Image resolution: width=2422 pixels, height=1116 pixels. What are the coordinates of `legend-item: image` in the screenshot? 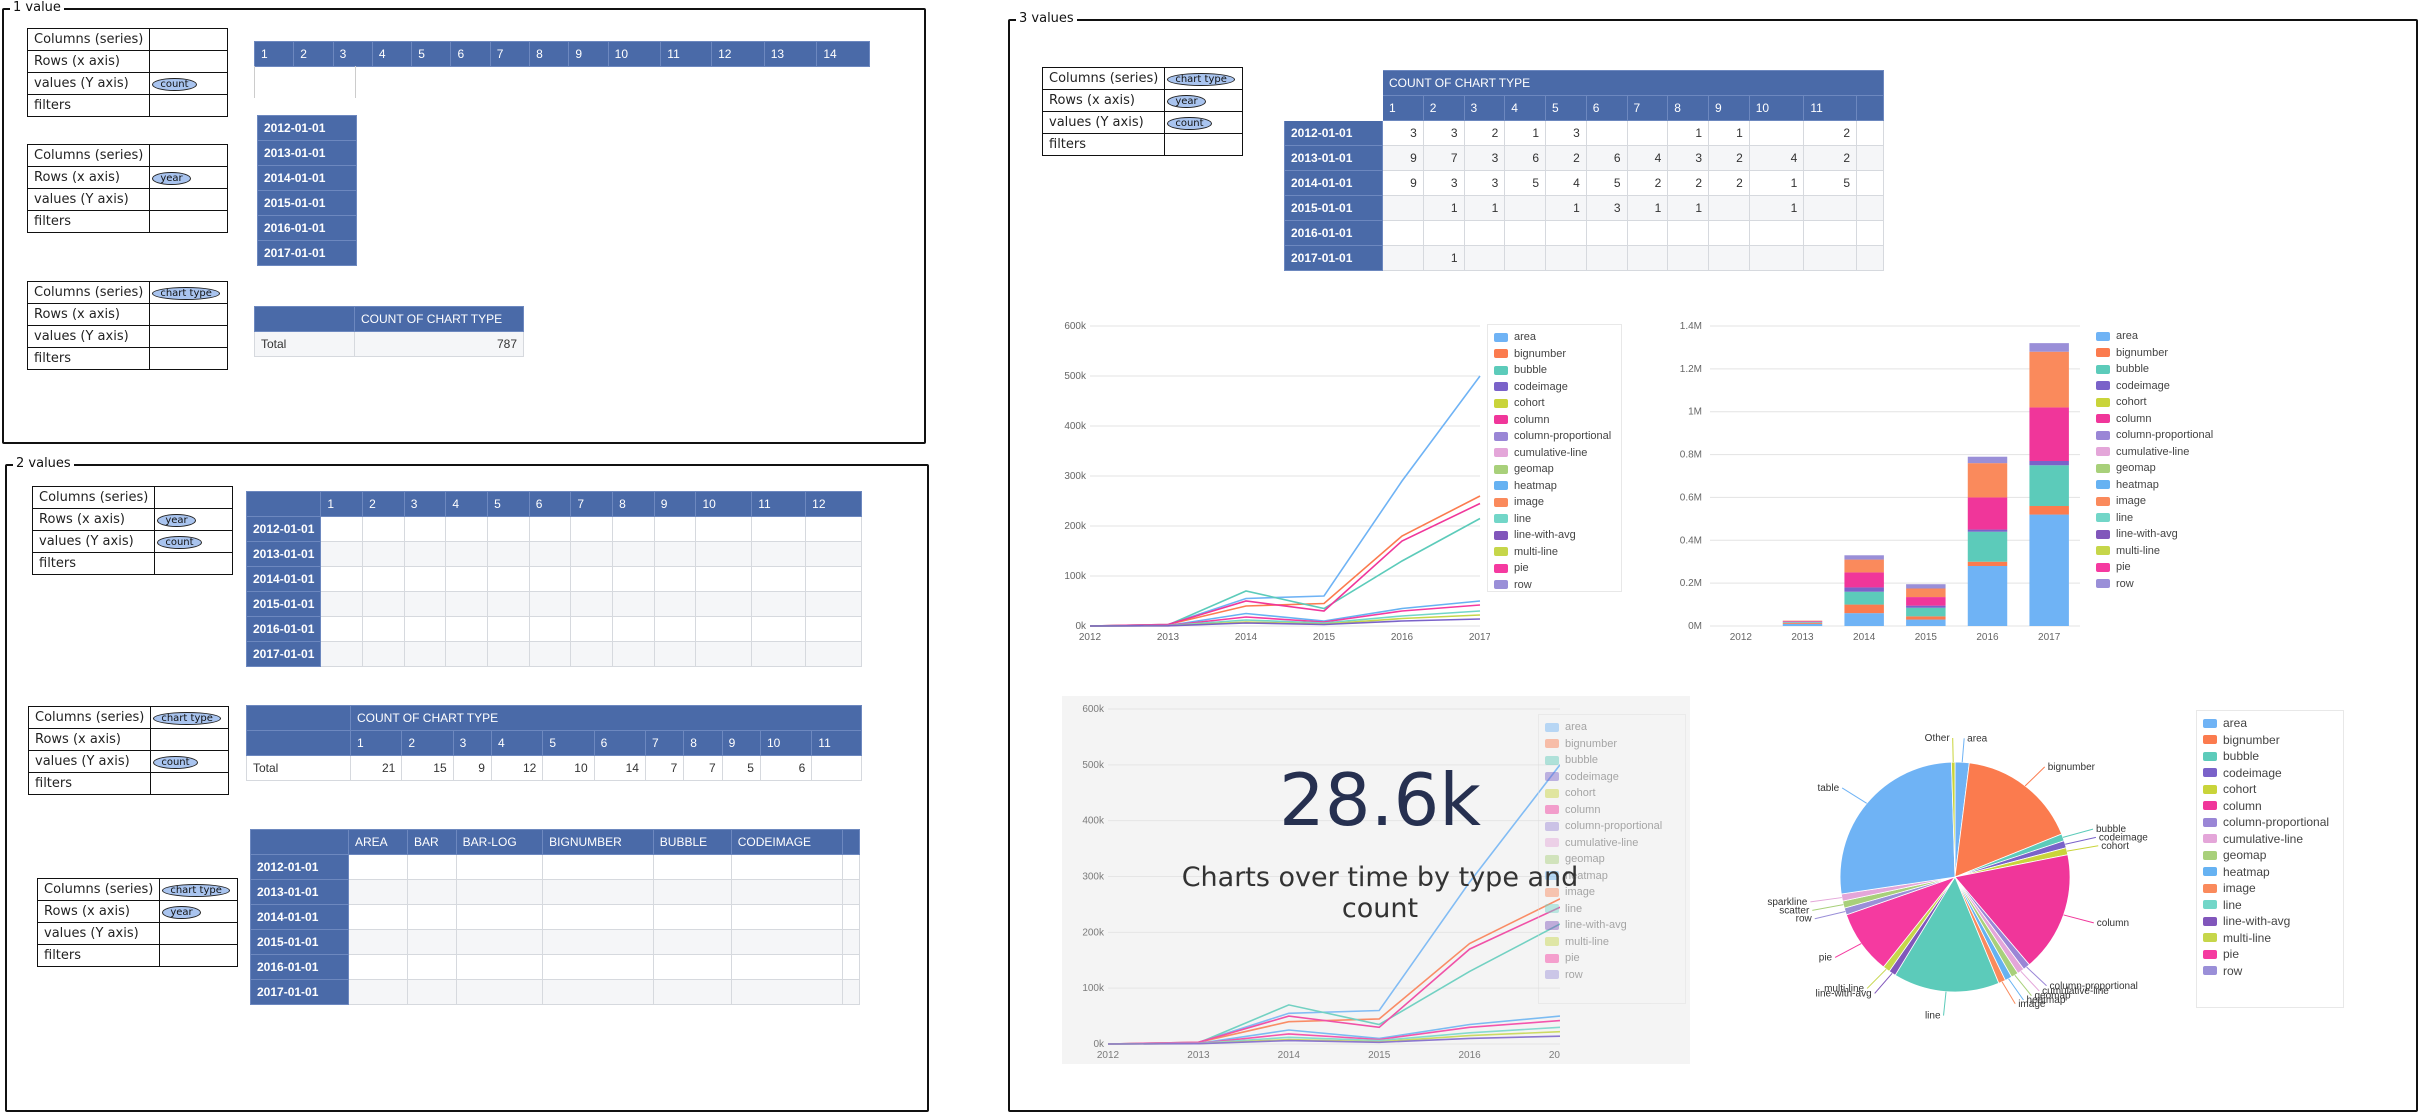 It's located at (2157, 501).